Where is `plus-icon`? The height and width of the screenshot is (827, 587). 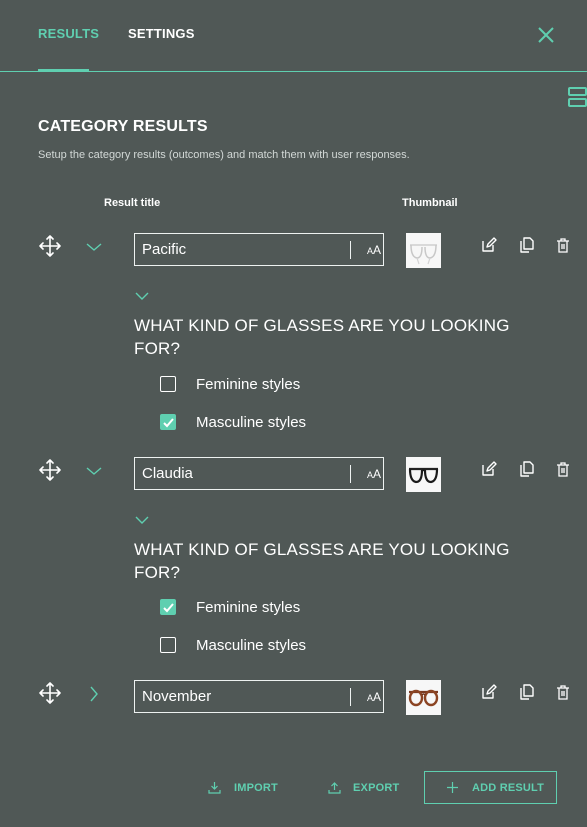
plus-icon is located at coordinates (452, 787).